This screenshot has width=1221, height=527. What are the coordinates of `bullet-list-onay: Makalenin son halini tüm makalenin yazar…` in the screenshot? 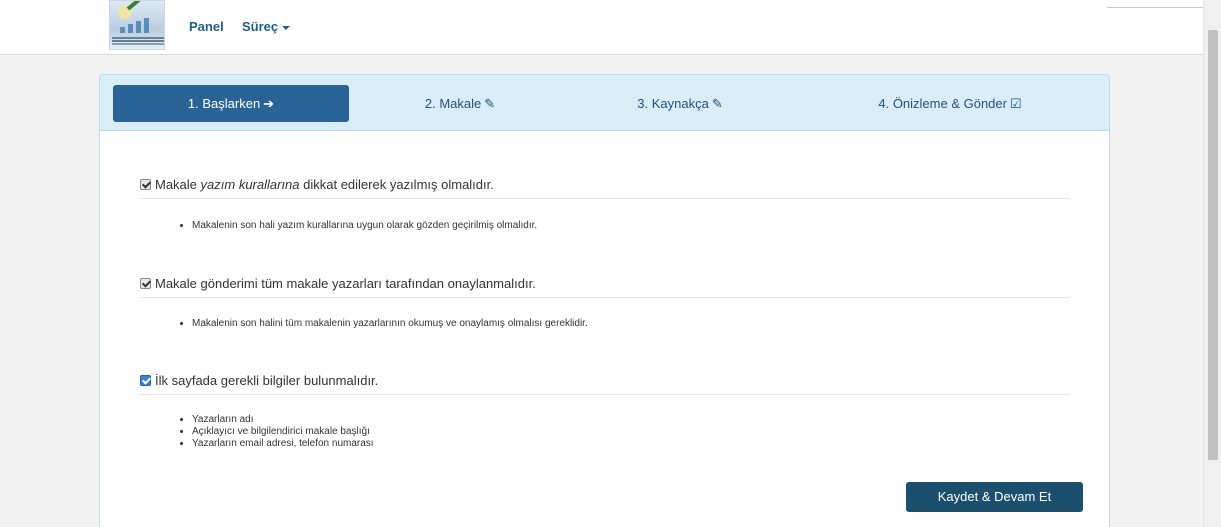 It's located at (390, 324).